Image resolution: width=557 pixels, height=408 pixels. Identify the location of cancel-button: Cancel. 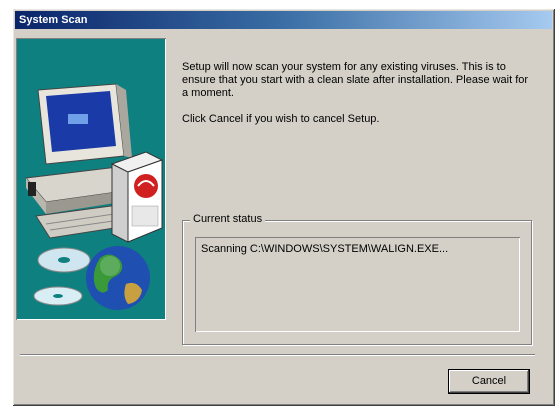
(489, 381).